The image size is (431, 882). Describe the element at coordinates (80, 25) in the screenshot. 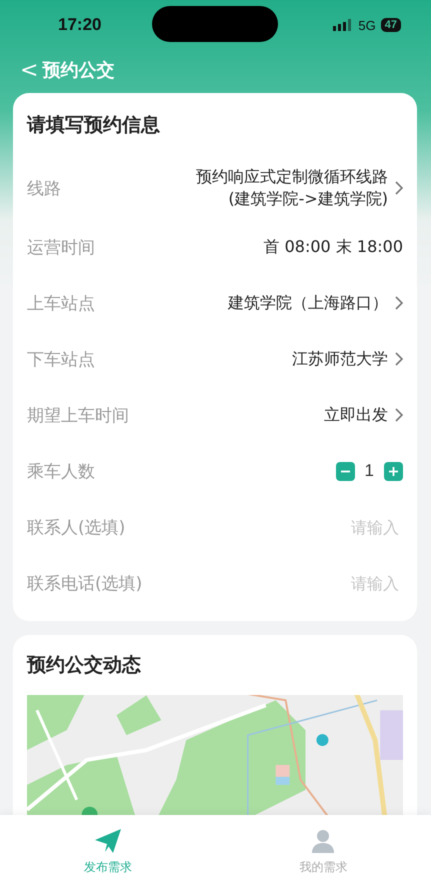

I see `status-time: 17:20` at that location.